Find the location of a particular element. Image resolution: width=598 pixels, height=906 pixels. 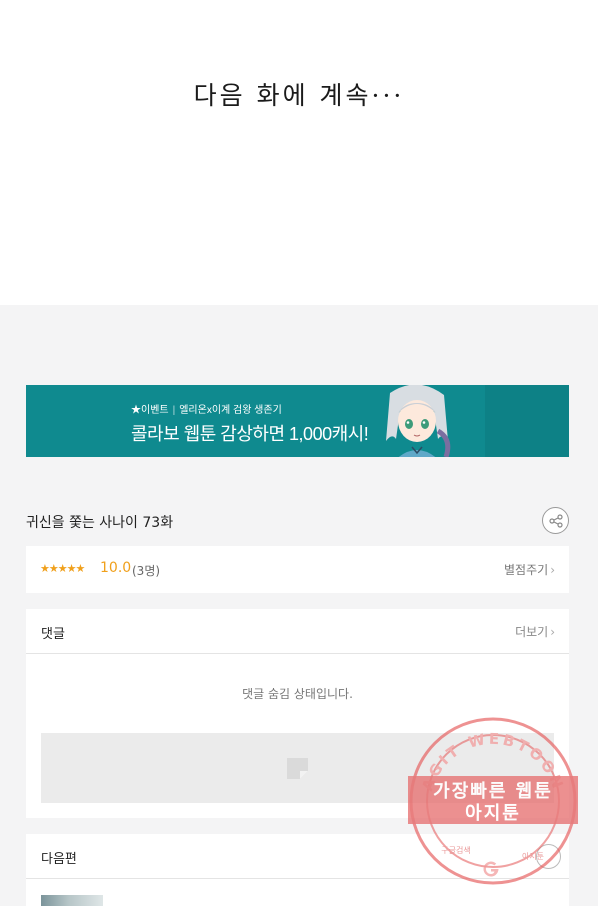

banner-subtitle: ★이벤트 | 엘리온x이계 검왕 생존기 is located at coordinates (206, 410).